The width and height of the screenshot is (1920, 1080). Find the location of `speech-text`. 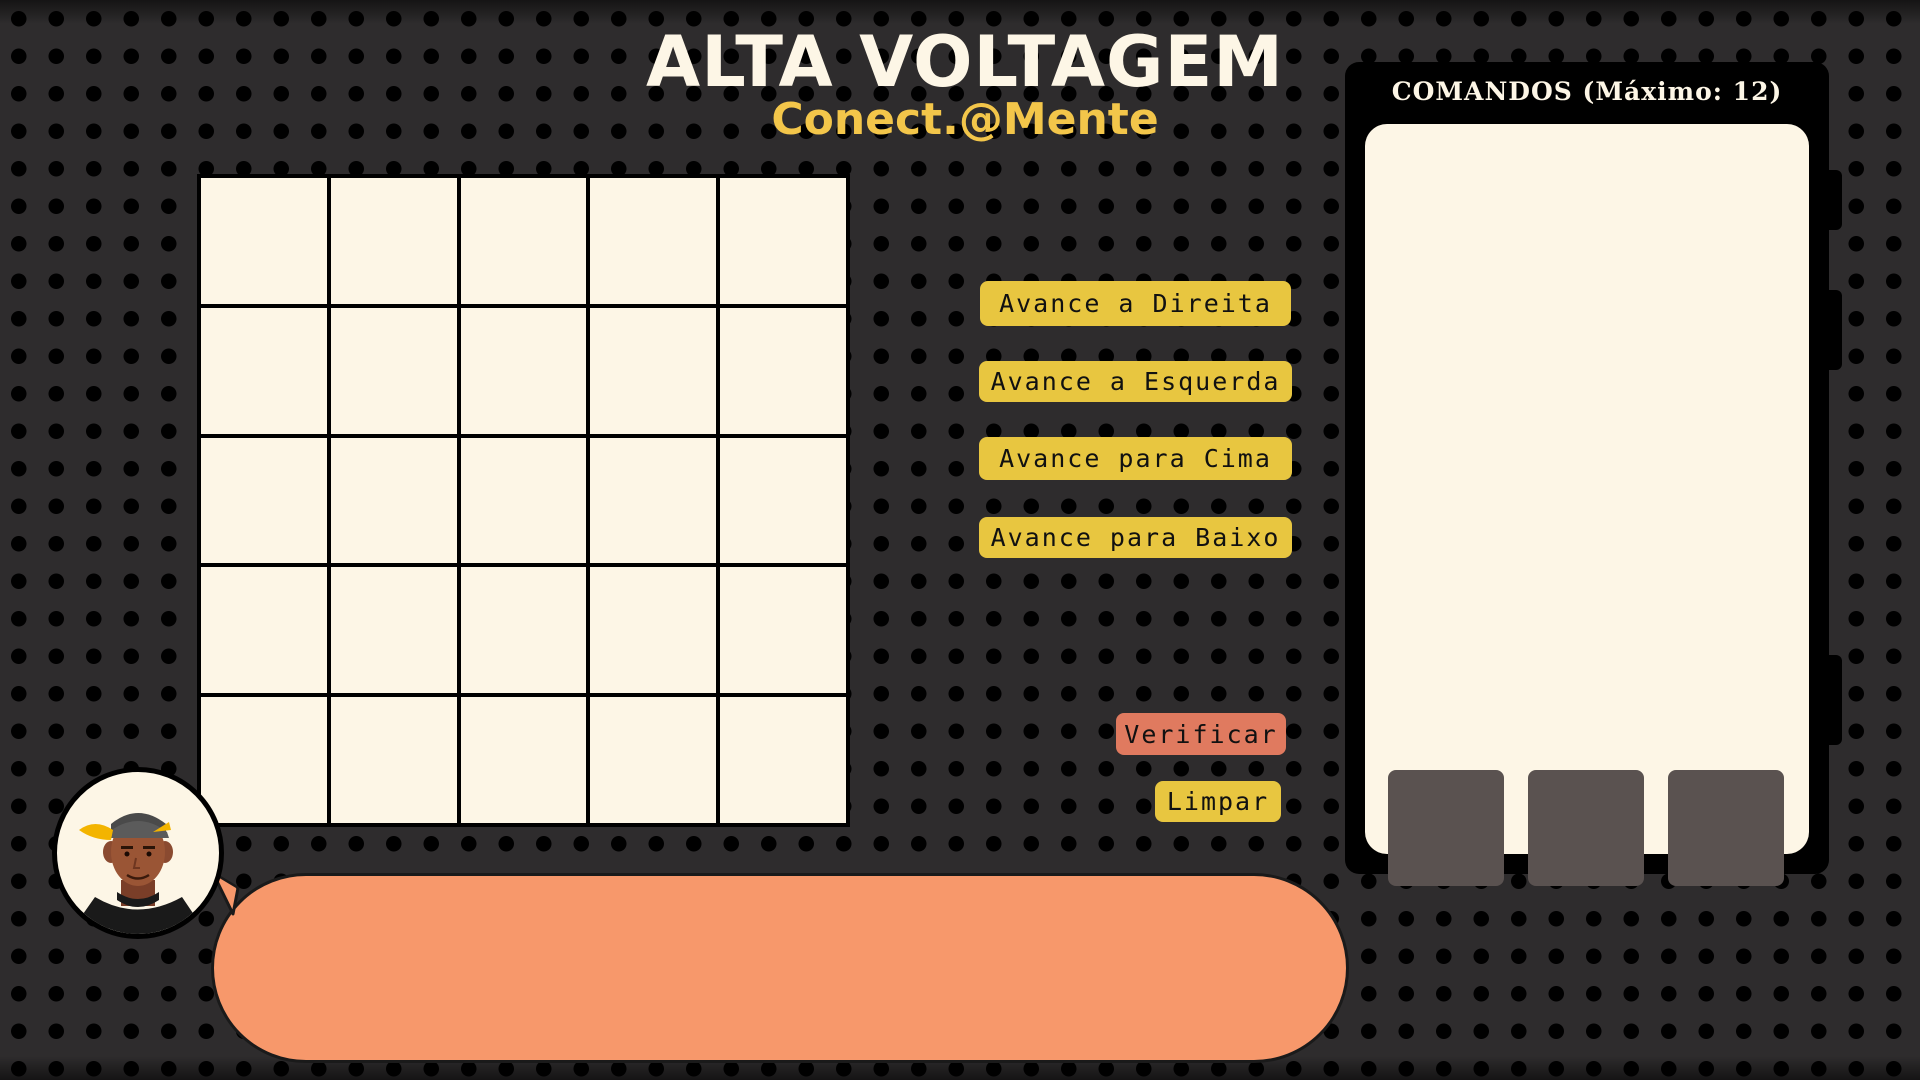

speech-text is located at coordinates (780, 968).